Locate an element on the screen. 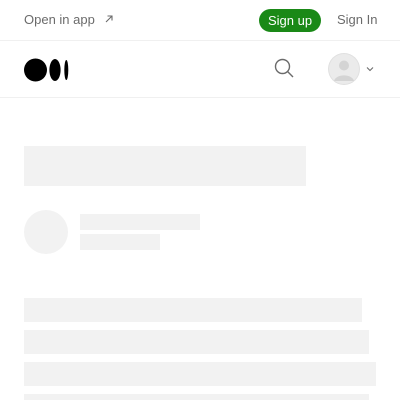 The height and width of the screenshot is (400, 400). open-in-app-link: Open in app is located at coordinates (69, 19).